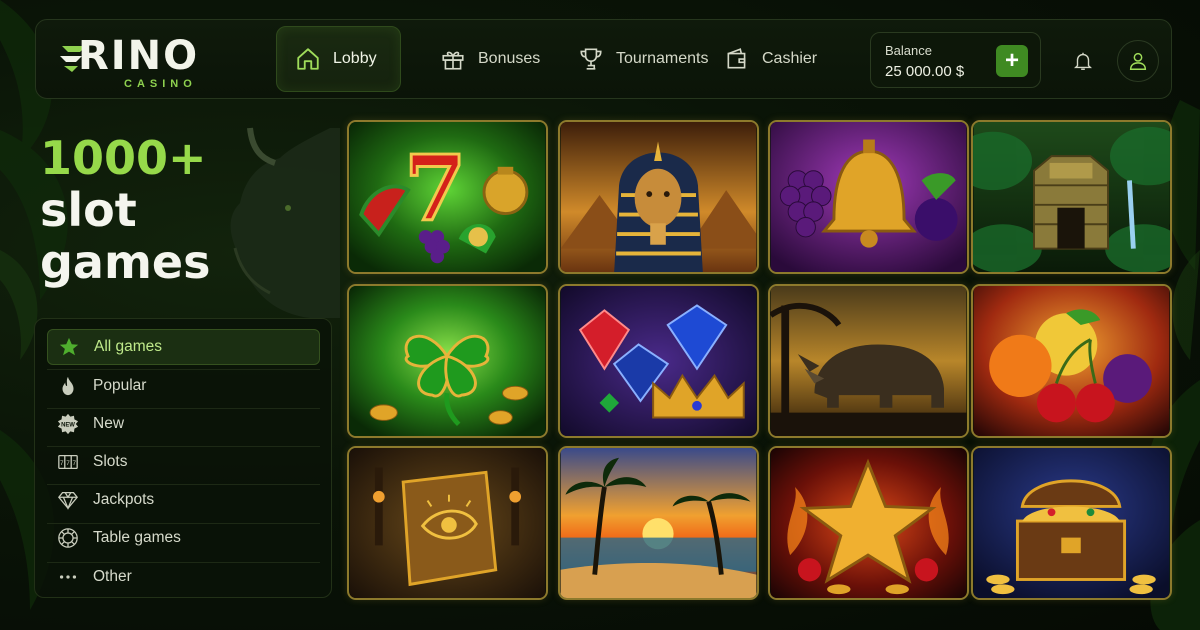 The height and width of the screenshot is (630, 1200). I want to click on game-tile-fruits-cherries, so click(1071, 361).